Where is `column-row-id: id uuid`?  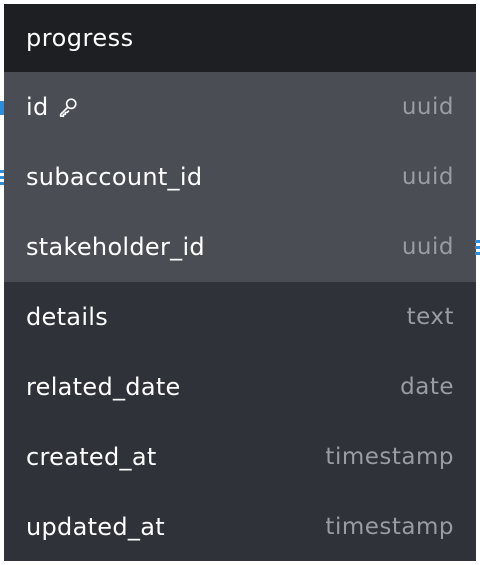 column-row-id: id uuid is located at coordinates (240, 107).